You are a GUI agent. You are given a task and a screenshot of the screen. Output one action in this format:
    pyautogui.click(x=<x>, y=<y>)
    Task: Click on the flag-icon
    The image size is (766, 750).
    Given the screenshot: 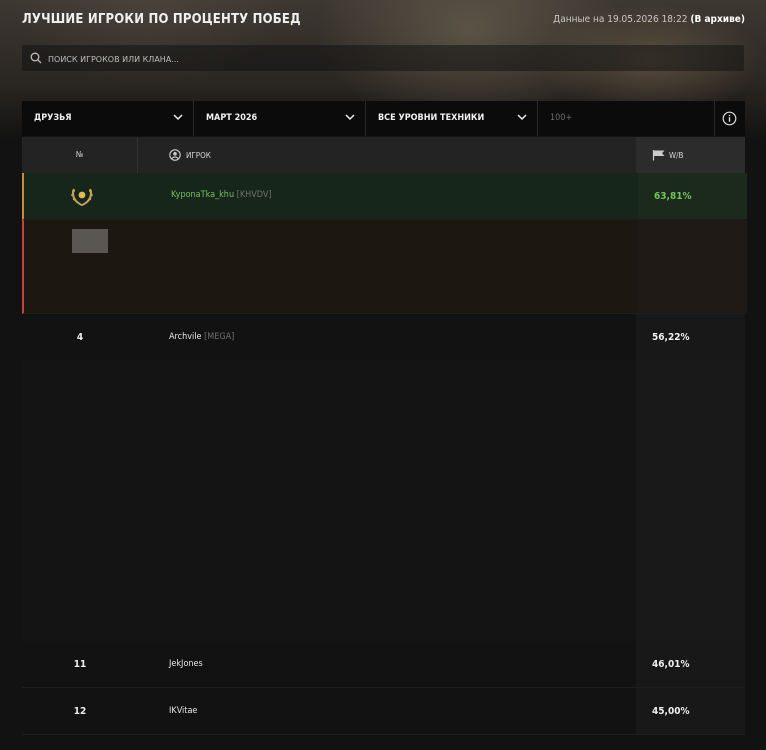 What is the action you would take?
    pyautogui.click(x=658, y=155)
    